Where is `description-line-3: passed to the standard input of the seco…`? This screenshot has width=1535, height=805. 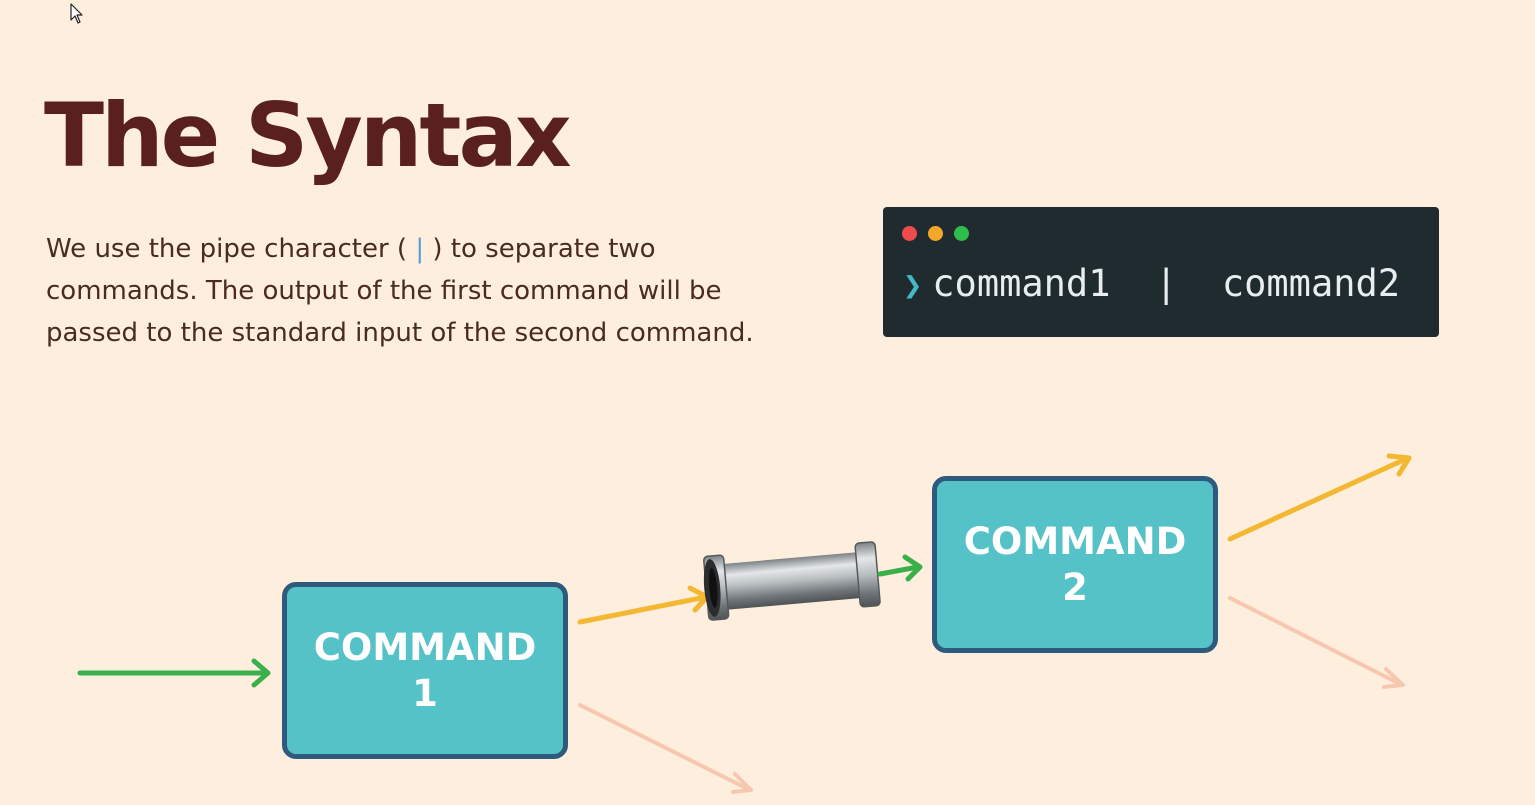 description-line-3: passed to the standard input of the seco… is located at coordinates (400, 333).